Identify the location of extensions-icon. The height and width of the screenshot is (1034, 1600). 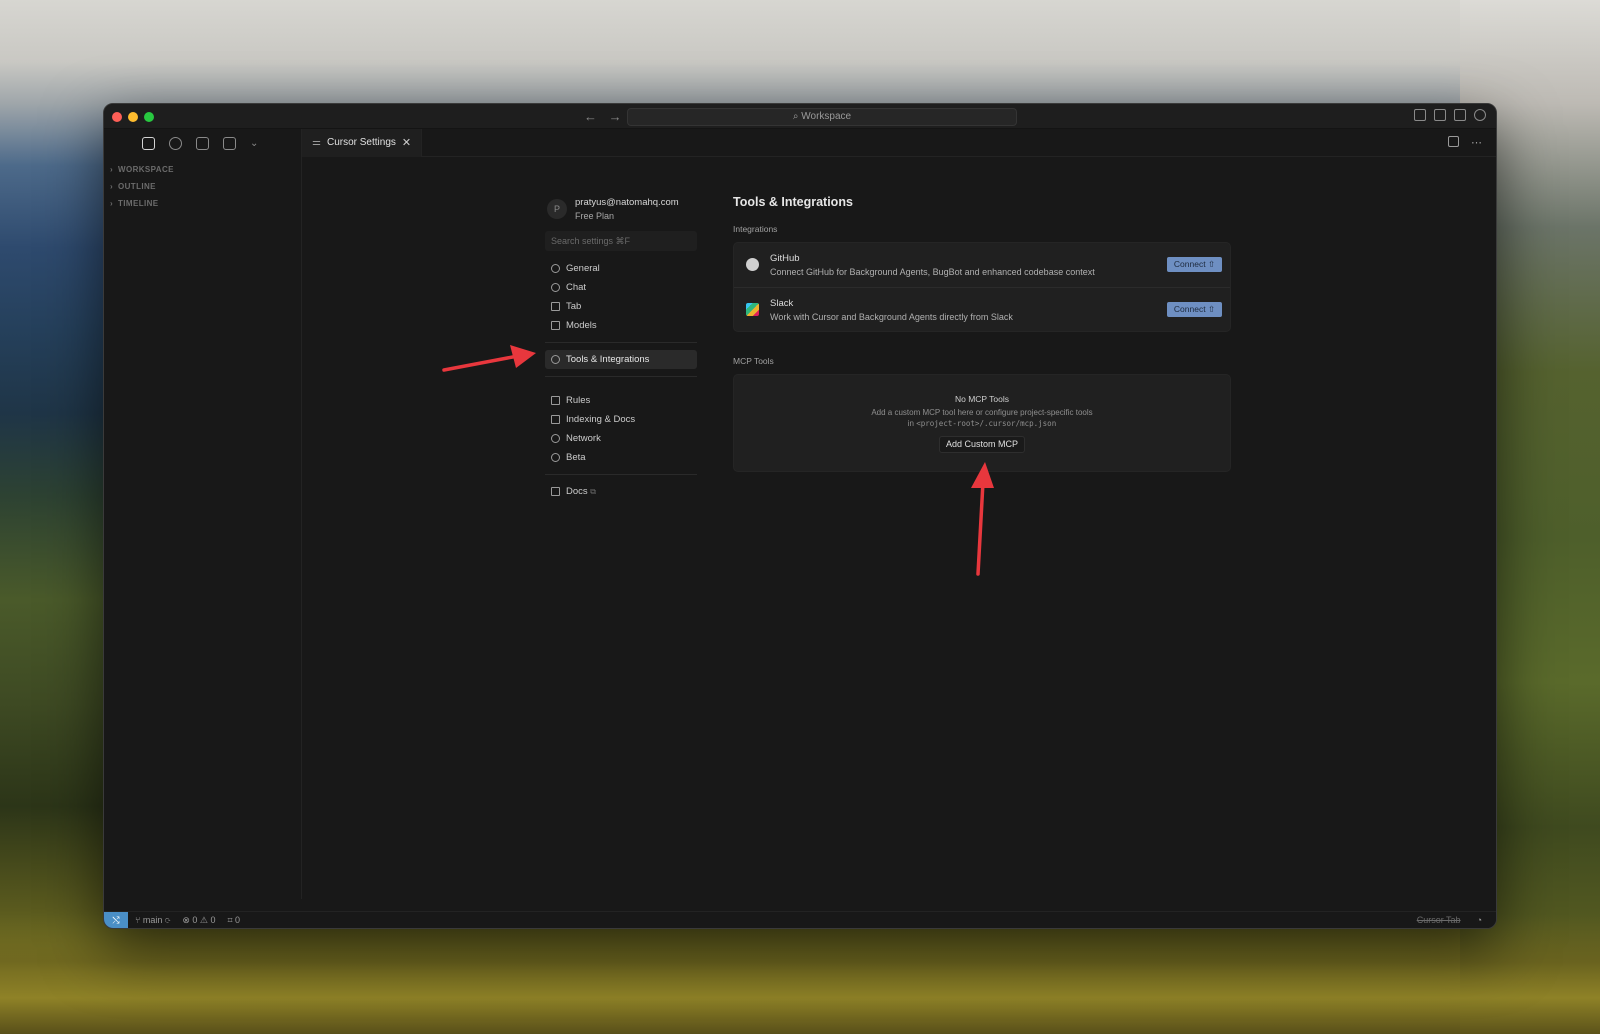
(229, 143).